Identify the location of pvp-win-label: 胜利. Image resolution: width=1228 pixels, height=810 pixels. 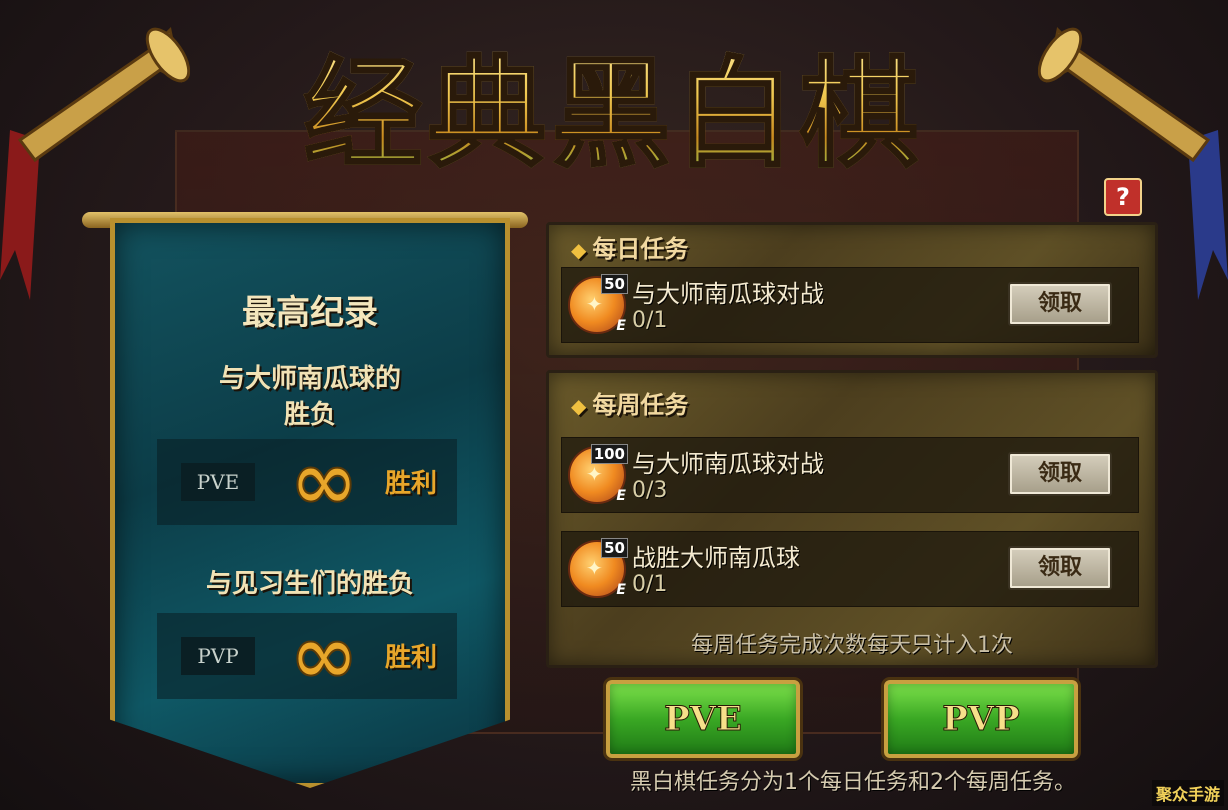
(411, 658).